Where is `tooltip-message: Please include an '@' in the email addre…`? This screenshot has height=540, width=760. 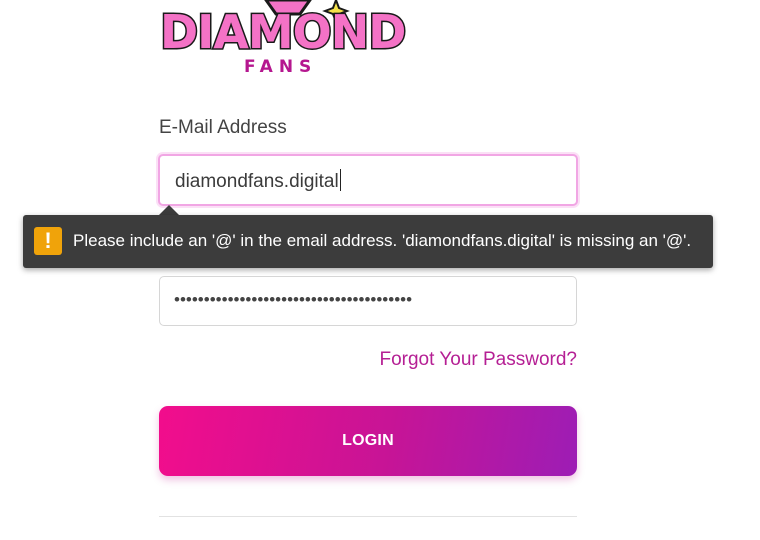
tooltip-message: Please include an '@' in the email addre… is located at coordinates (382, 240).